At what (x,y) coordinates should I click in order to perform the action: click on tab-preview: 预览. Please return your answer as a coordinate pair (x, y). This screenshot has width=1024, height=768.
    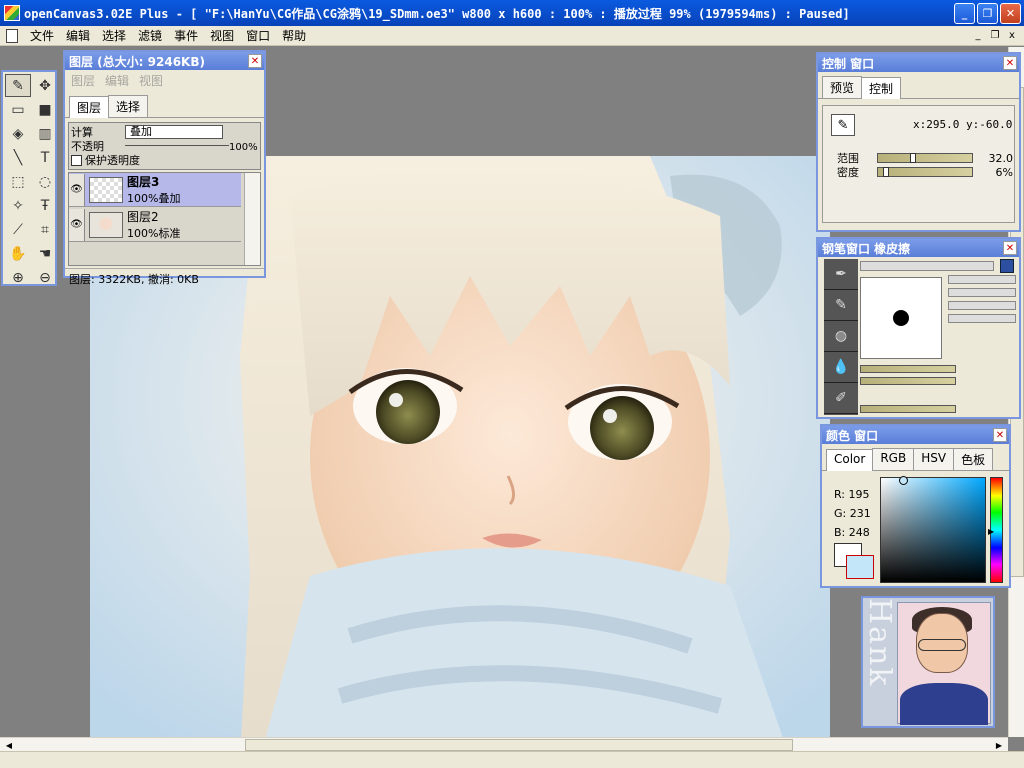
    Looking at the image, I should click on (842, 87).